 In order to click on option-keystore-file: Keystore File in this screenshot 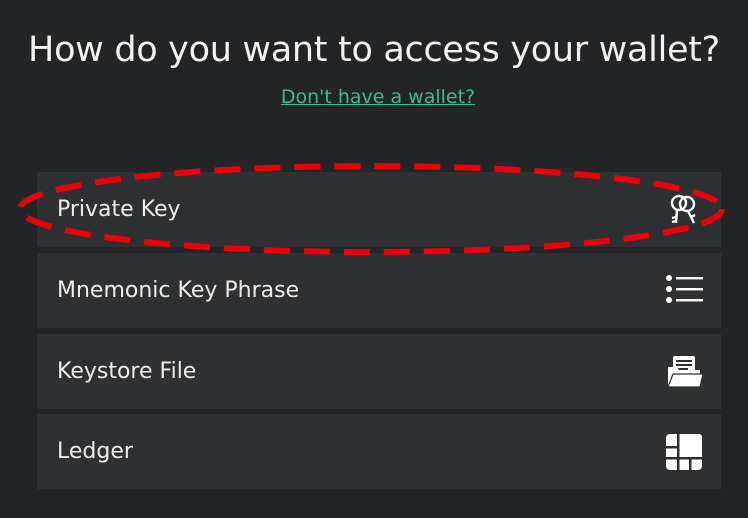, I will do `click(379, 371)`.